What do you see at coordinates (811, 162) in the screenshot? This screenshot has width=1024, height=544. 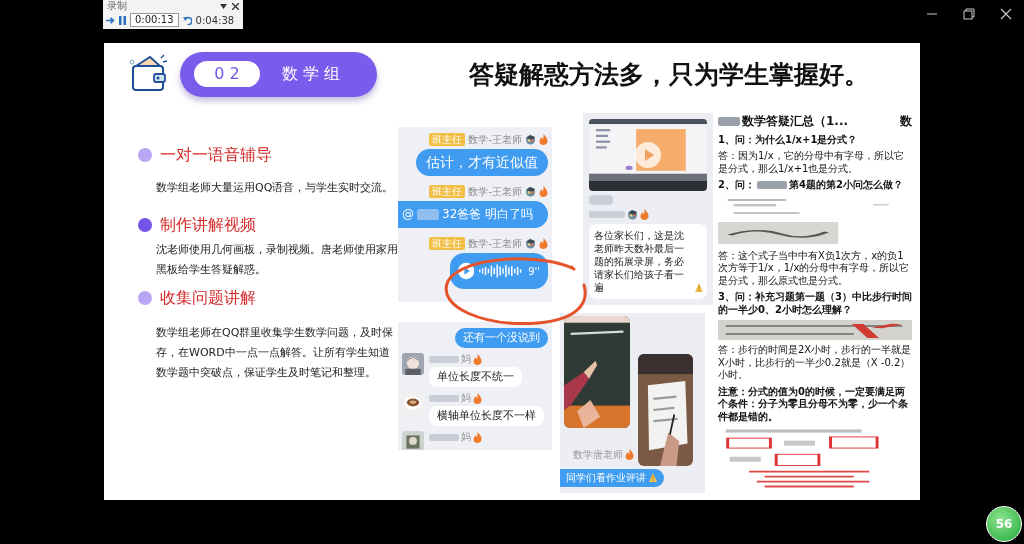 I see `answer-text: 答：因为1/x，它的分母中有字母，所以它是分式，那么1/x+1也是分式。` at bounding box center [811, 162].